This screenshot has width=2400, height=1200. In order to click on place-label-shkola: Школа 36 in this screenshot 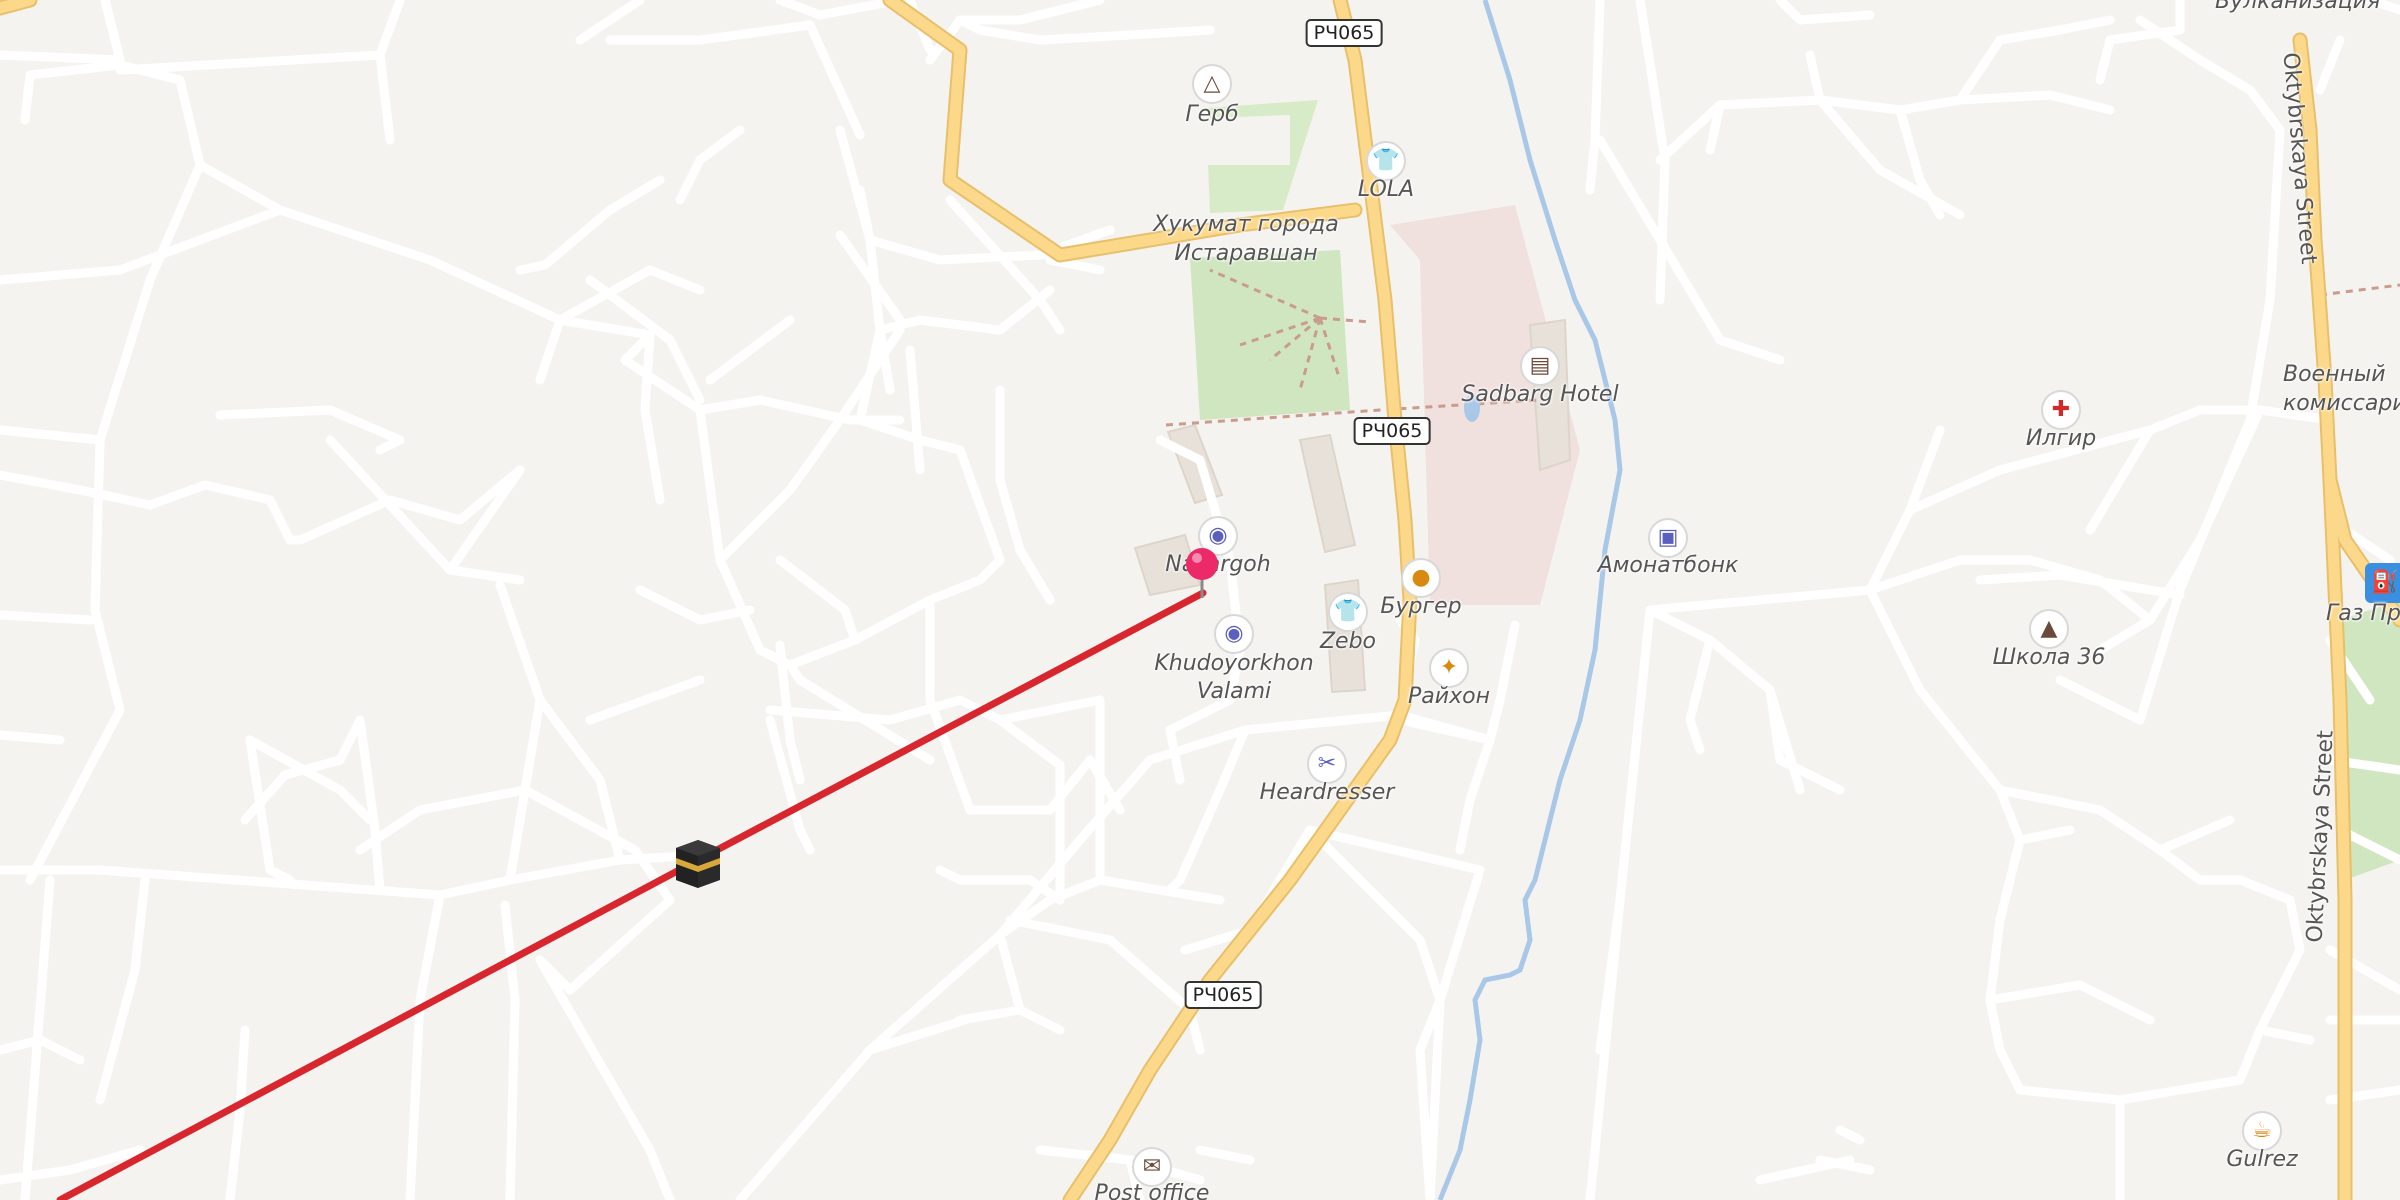, I will do `click(2049, 657)`.